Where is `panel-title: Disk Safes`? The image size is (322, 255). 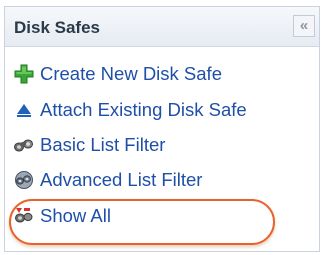 panel-title: Disk Safes is located at coordinates (57, 27).